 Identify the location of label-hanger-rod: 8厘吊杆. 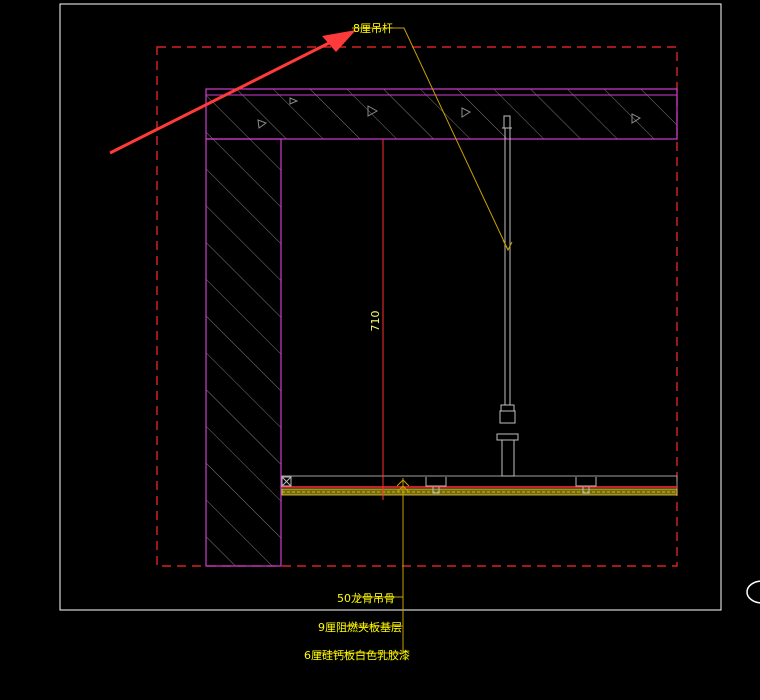
(373, 28).